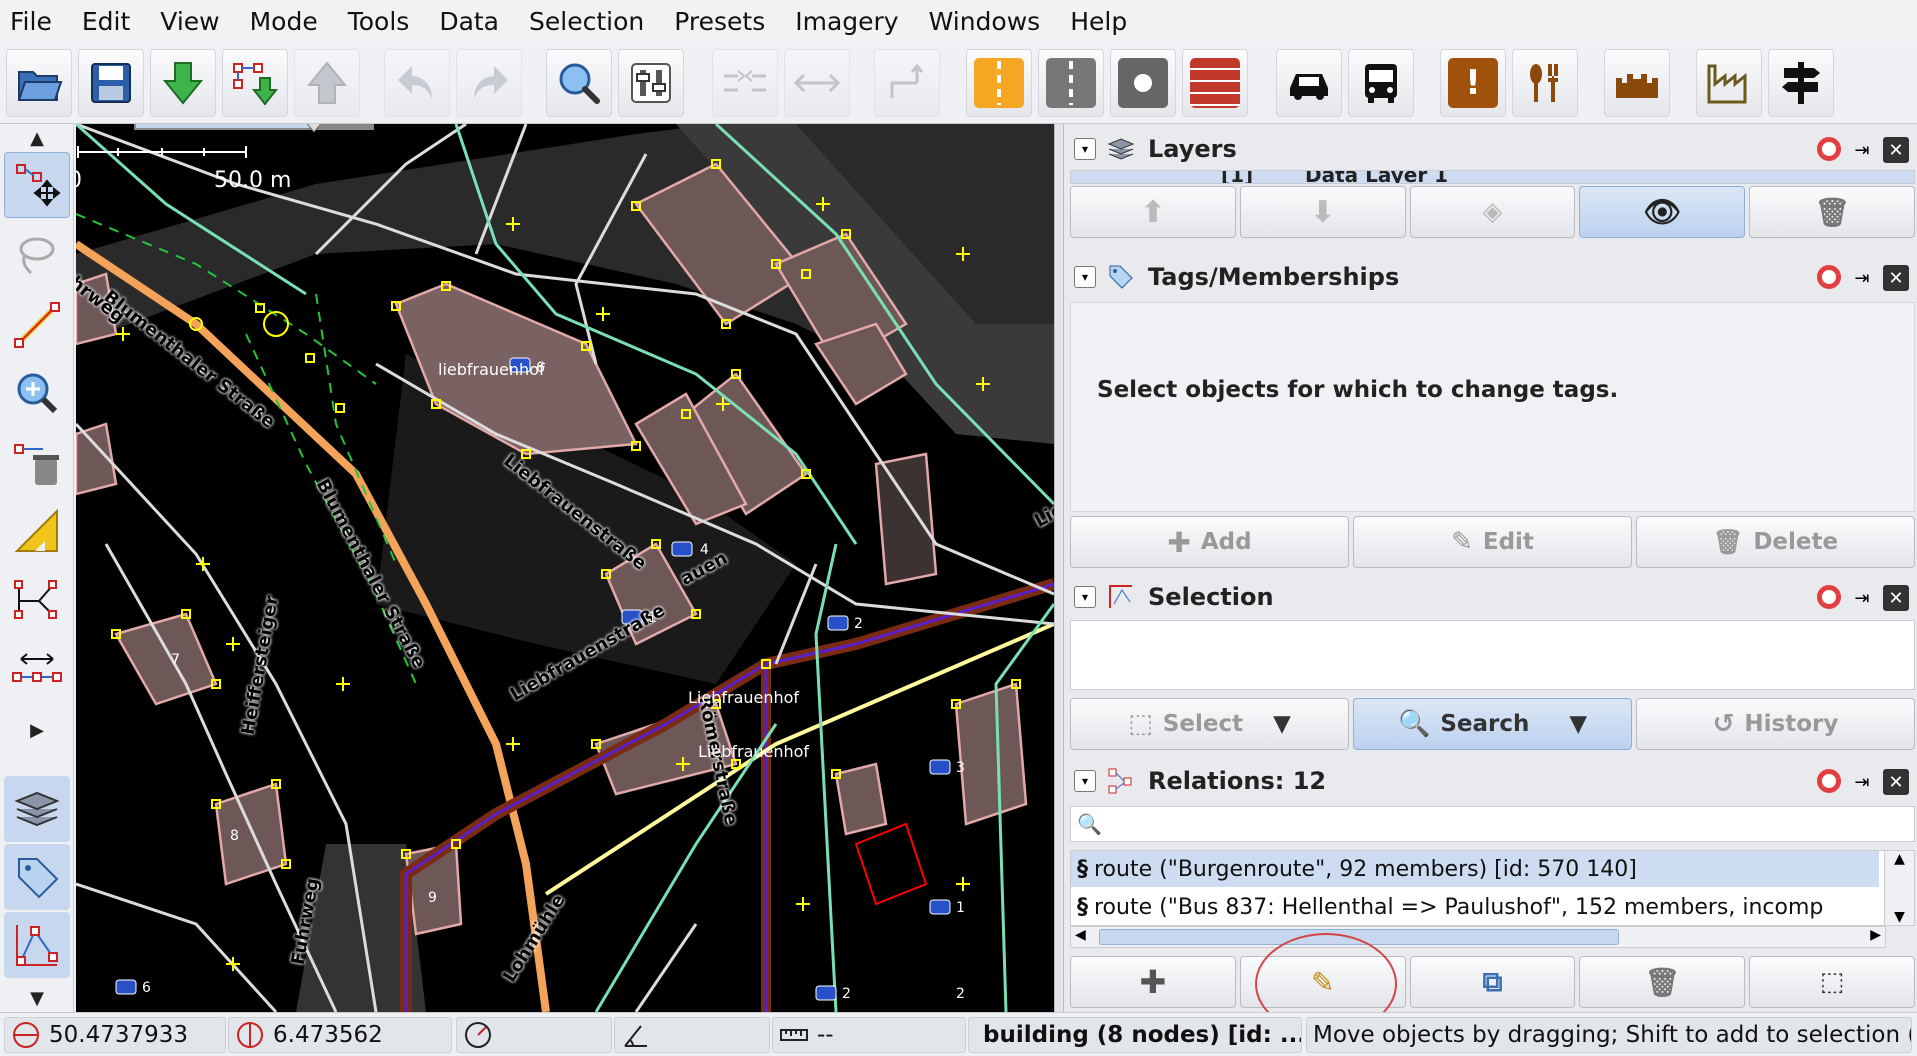  Describe the element at coordinates (183, 83) in the screenshot. I see `download-button` at that location.